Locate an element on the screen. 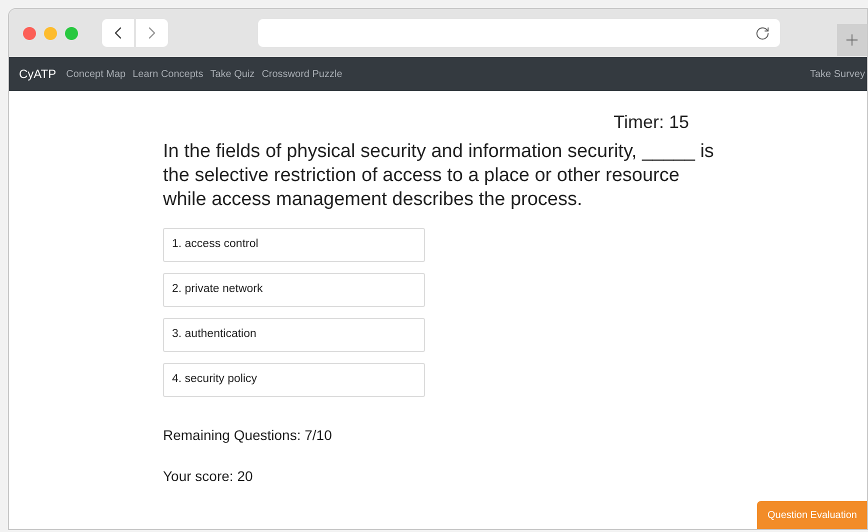  nav-link: Learn Concepts is located at coordinates (168, 74).